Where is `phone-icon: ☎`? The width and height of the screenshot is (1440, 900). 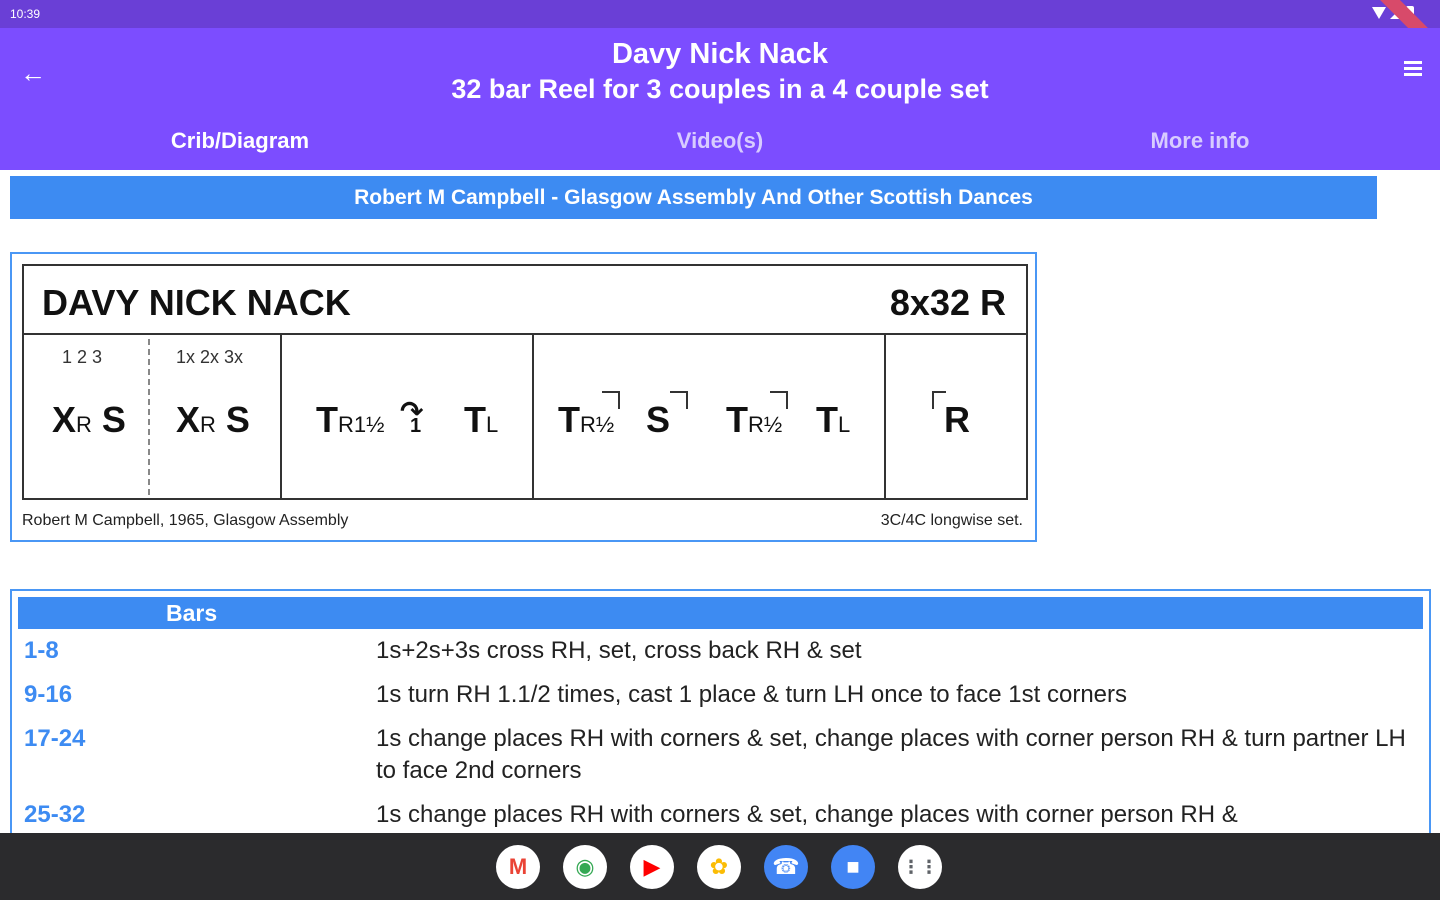 phone-icon: ☎ is located at coordinates (786, 867).